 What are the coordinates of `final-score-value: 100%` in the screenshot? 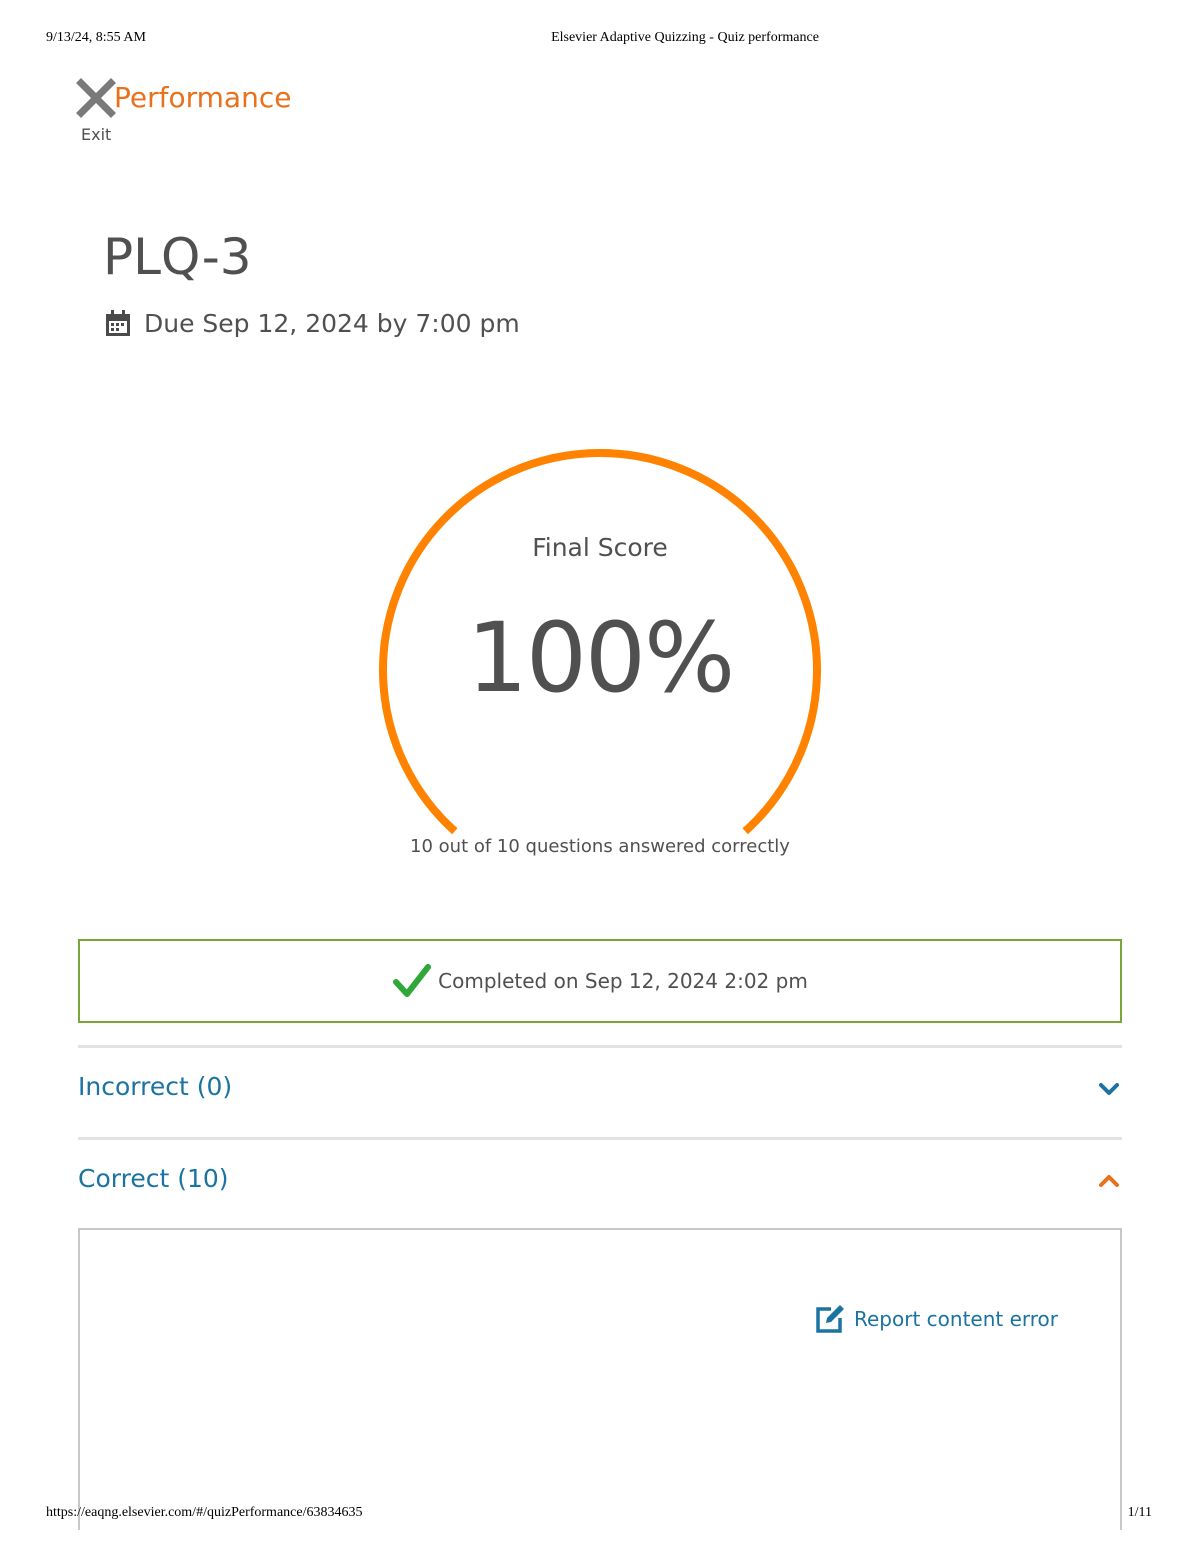 It's located at (600, 658).